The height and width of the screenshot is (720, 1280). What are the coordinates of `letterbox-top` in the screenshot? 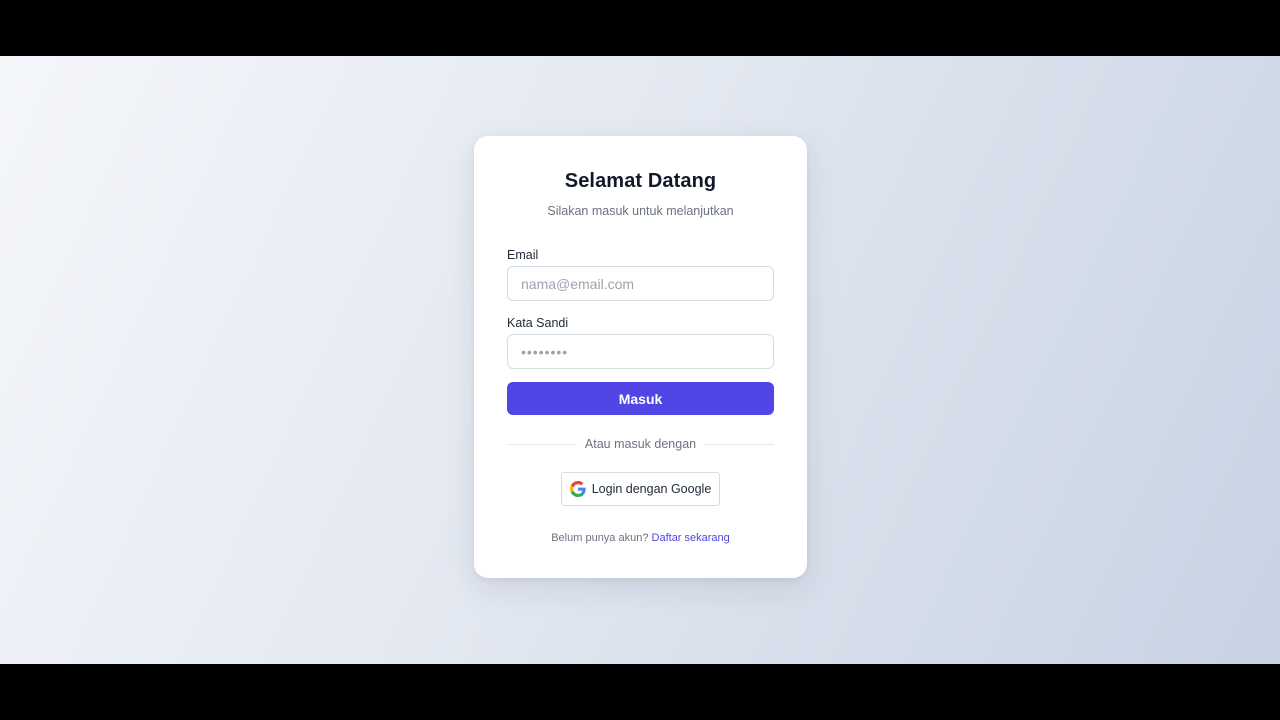 It's located at (640, 28).